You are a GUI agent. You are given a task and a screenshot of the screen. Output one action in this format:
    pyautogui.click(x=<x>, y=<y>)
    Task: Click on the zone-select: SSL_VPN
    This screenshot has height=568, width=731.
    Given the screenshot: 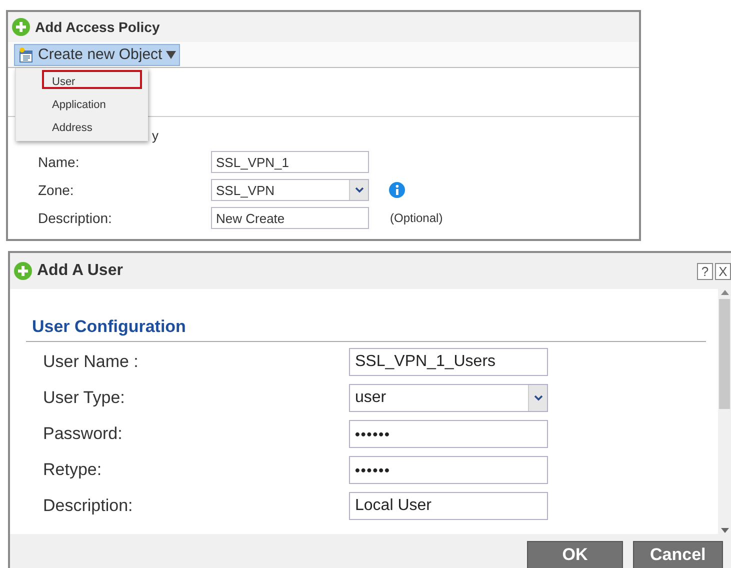 What is the action you would take?
    pyautogui.click(x=290, y=190)
    